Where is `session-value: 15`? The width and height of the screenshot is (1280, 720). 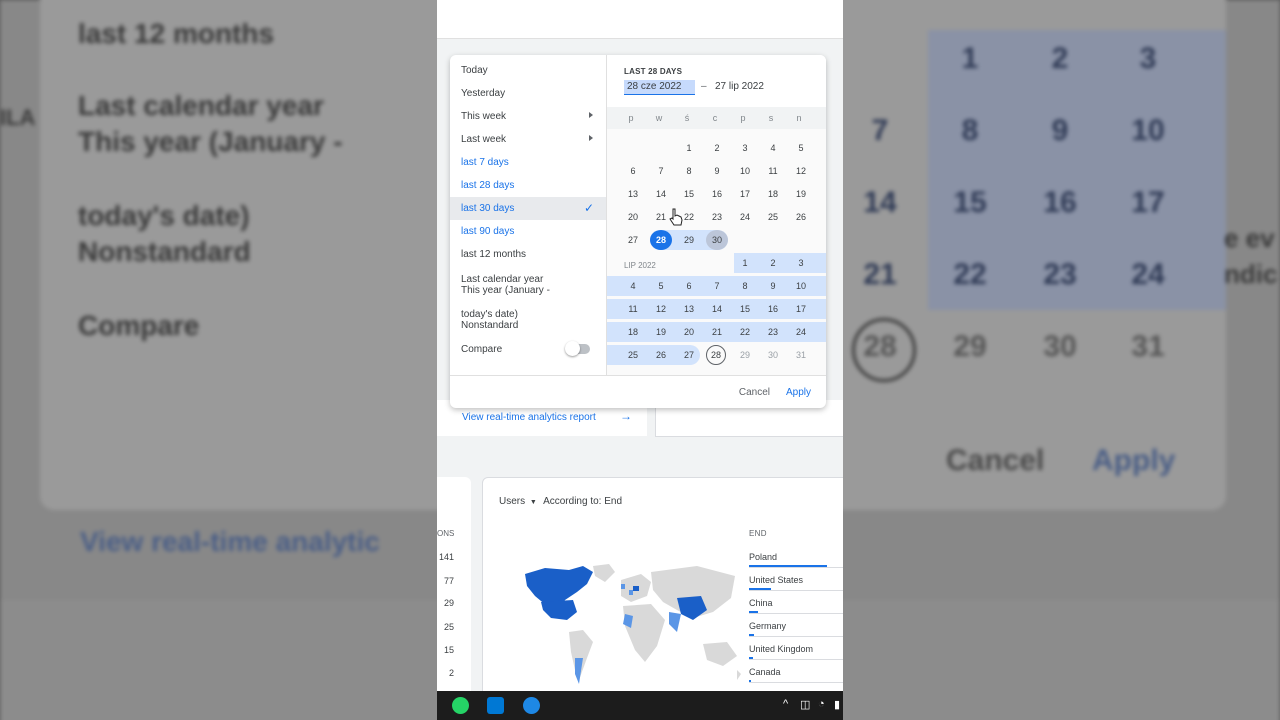
session-value: 15 is located at coordinates (448, 650).